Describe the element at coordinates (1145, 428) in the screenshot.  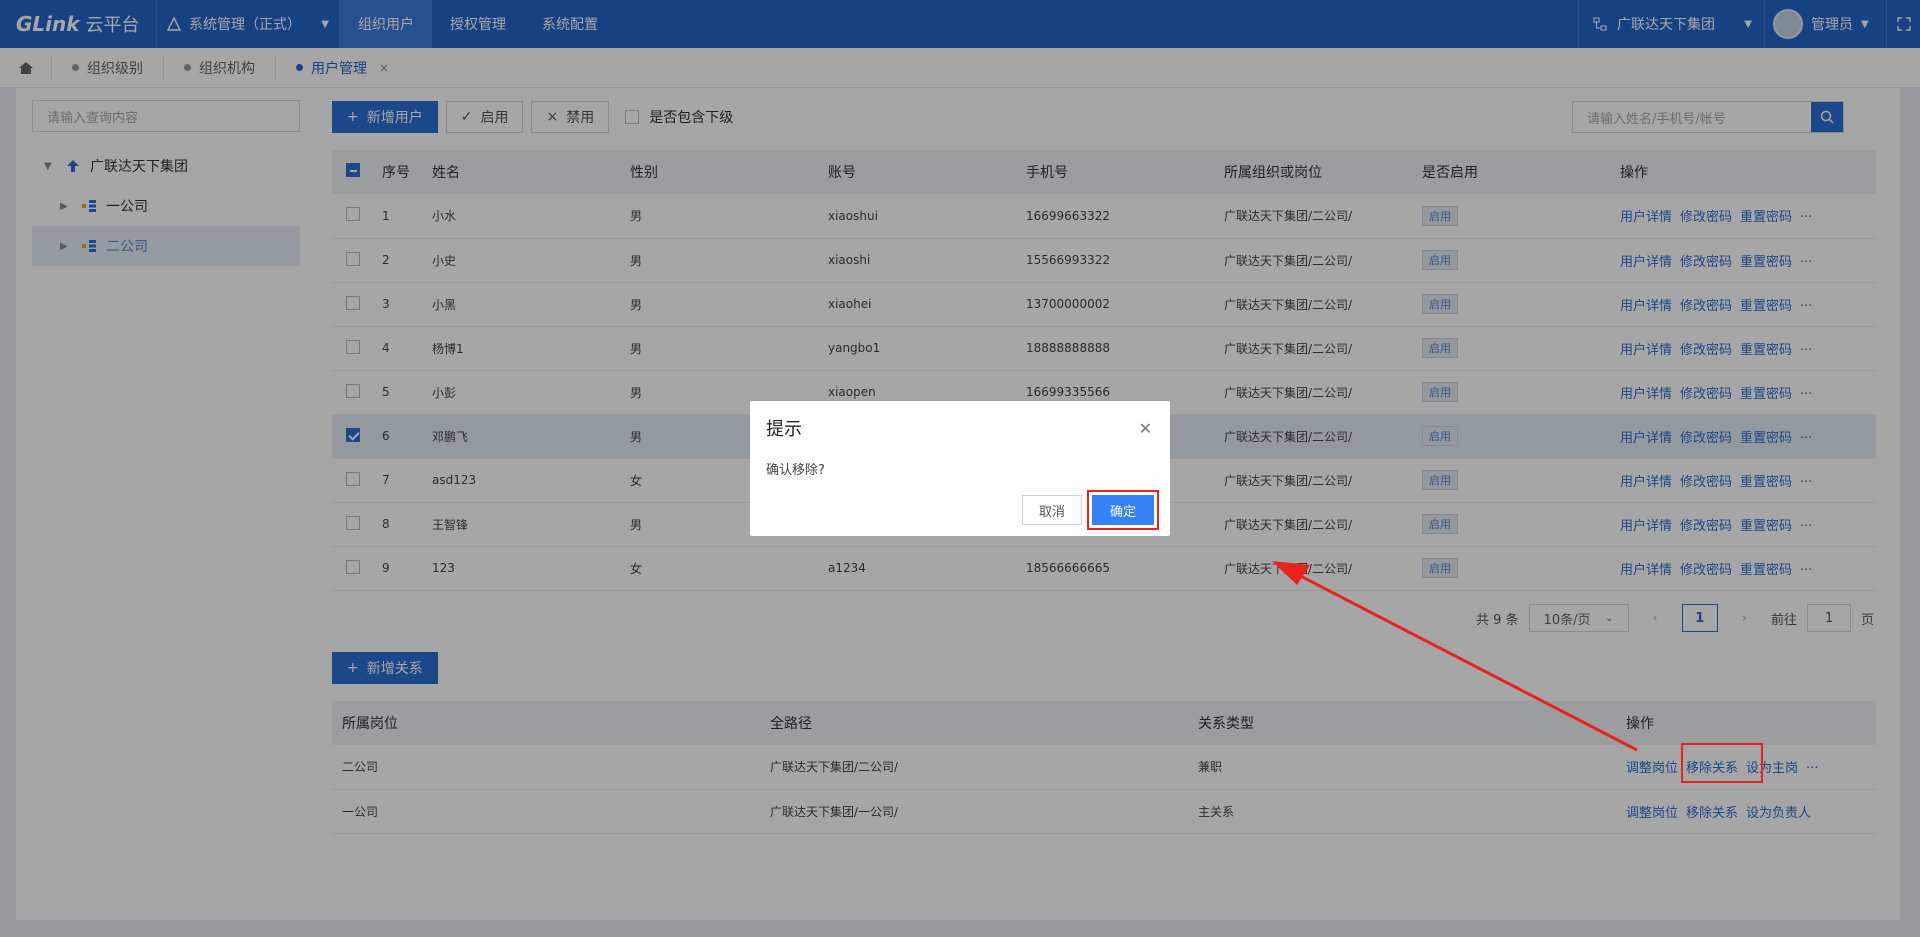
I see `close-icon: ✕` at that location.